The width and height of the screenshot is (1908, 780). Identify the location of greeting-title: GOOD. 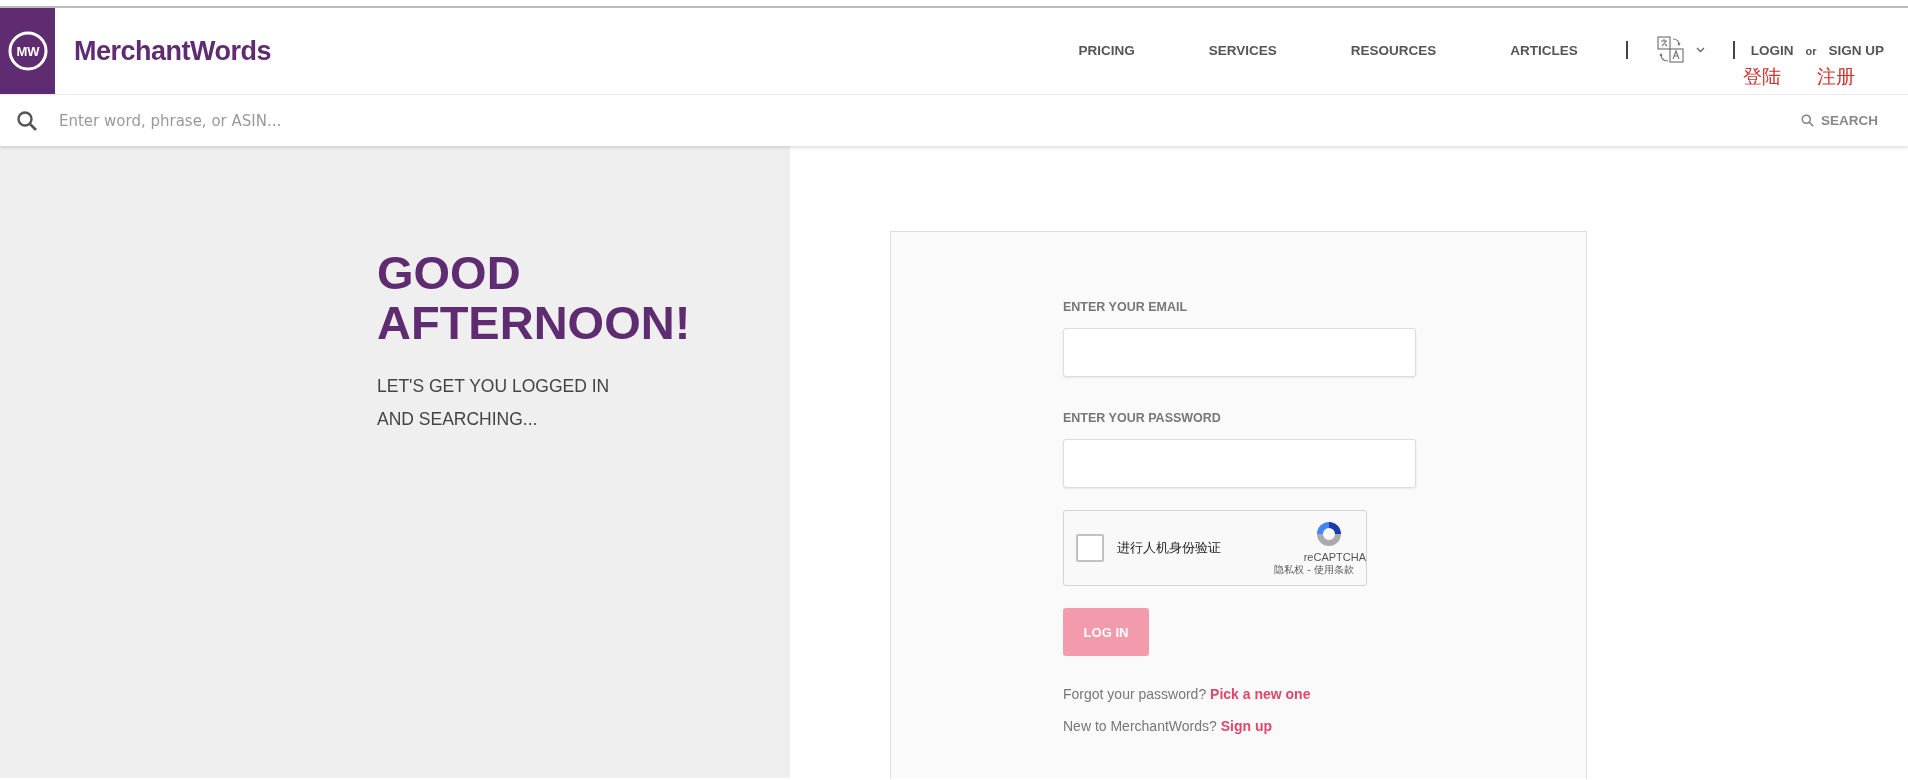
(449, 273).